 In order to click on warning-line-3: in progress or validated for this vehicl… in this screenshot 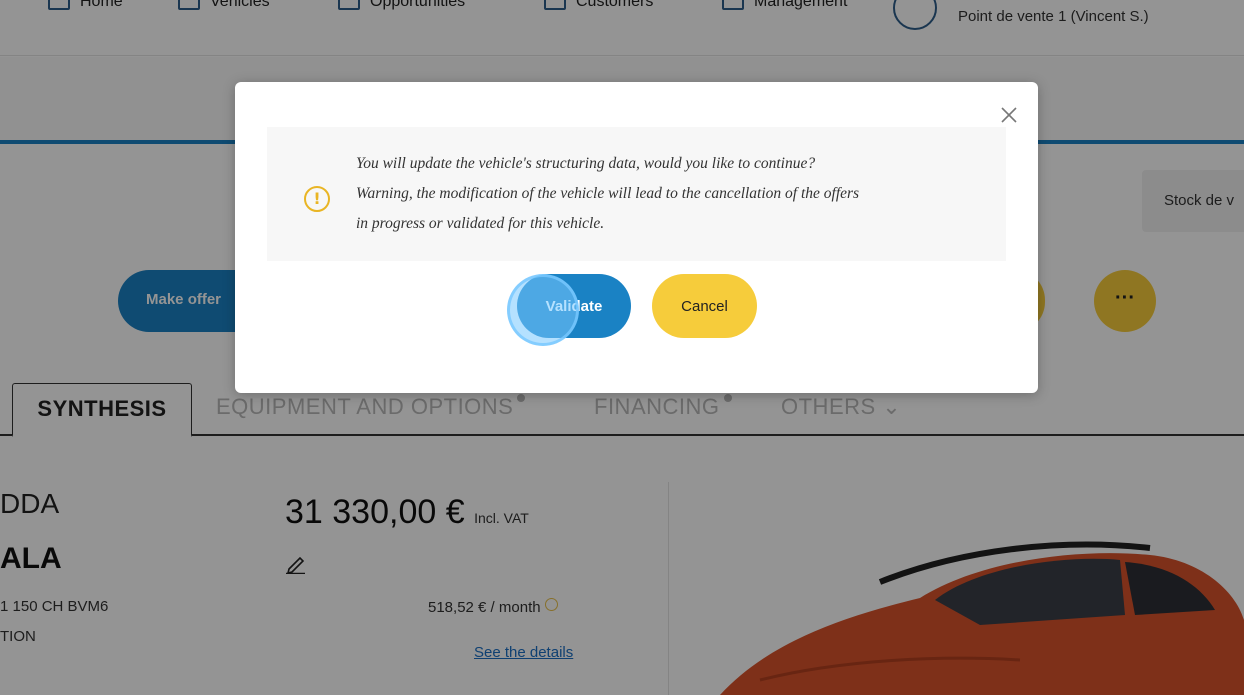, I will do `click(480, 223)`.